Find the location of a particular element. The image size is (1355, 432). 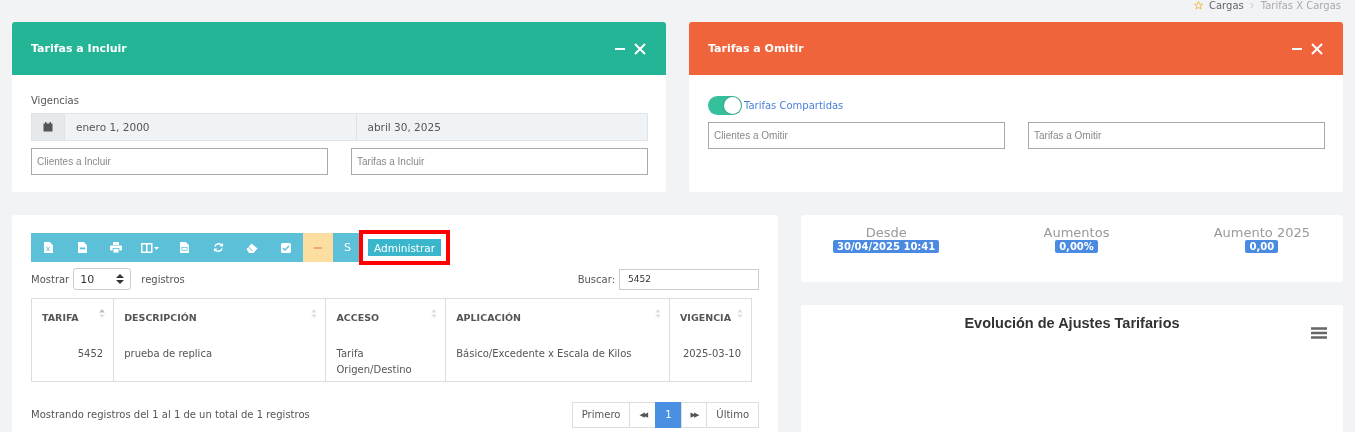

excel-file-icon is located at coordinates (48, 247).